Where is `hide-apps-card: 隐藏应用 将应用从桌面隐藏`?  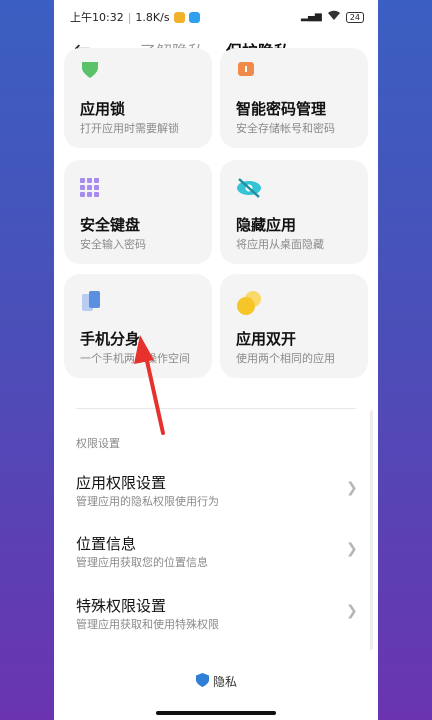 hide-apps-card: 隐藏应用 将应用从桌面隐藏 is located at coordinates (294, 212).